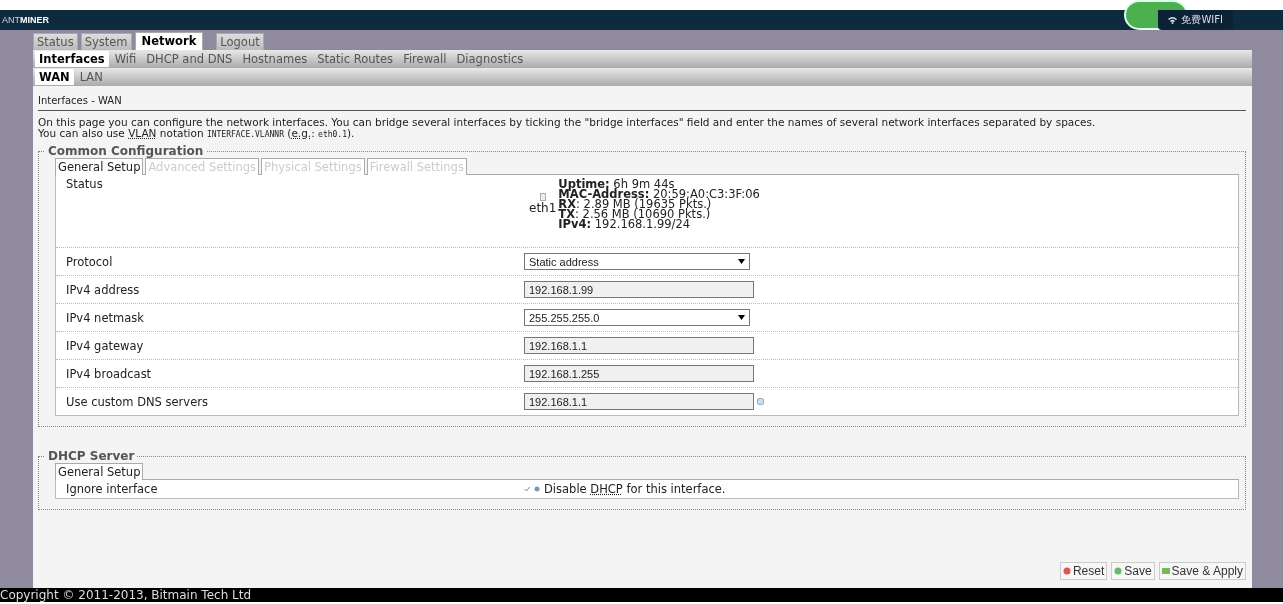 The height and width of the screenshot is (604, 1283). I want to click on nav-tab: Status, so click(55, 41).